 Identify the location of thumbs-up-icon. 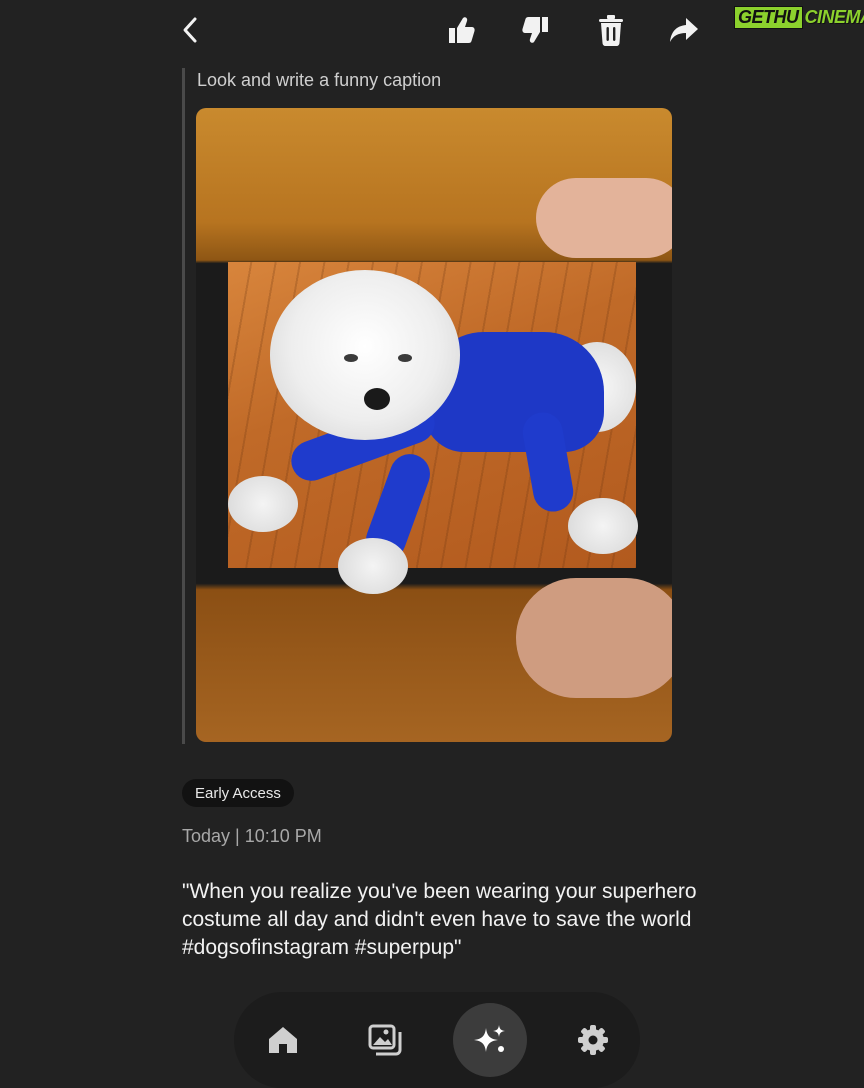
(461, 30).